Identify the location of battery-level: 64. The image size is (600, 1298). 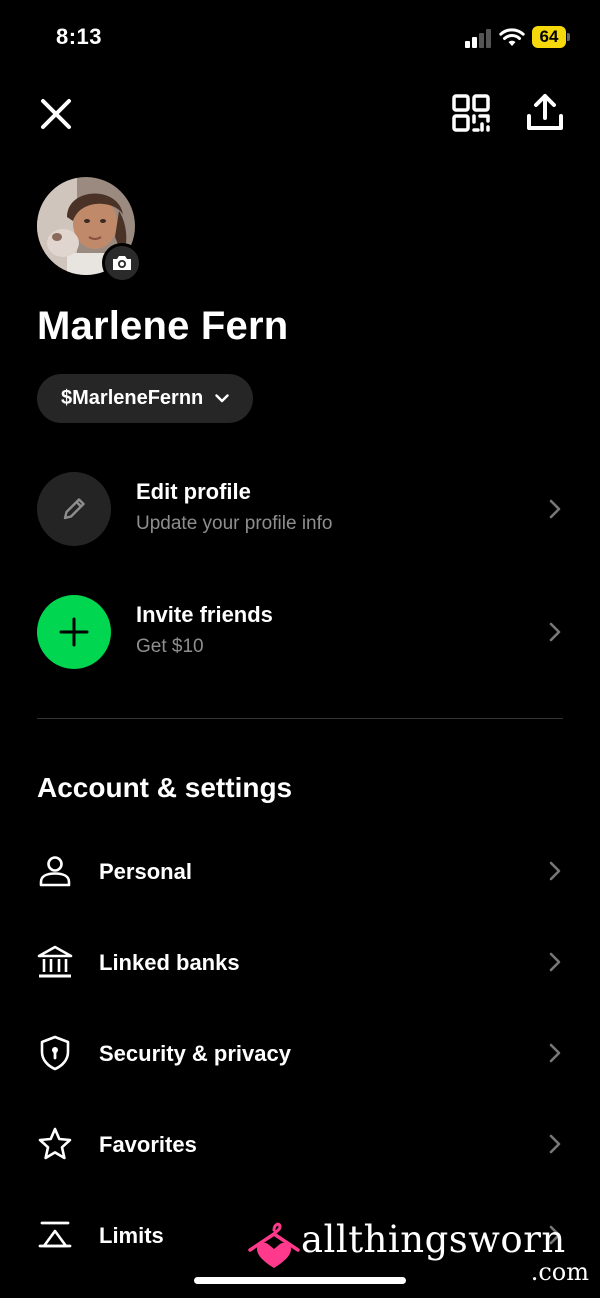
(549, 37).